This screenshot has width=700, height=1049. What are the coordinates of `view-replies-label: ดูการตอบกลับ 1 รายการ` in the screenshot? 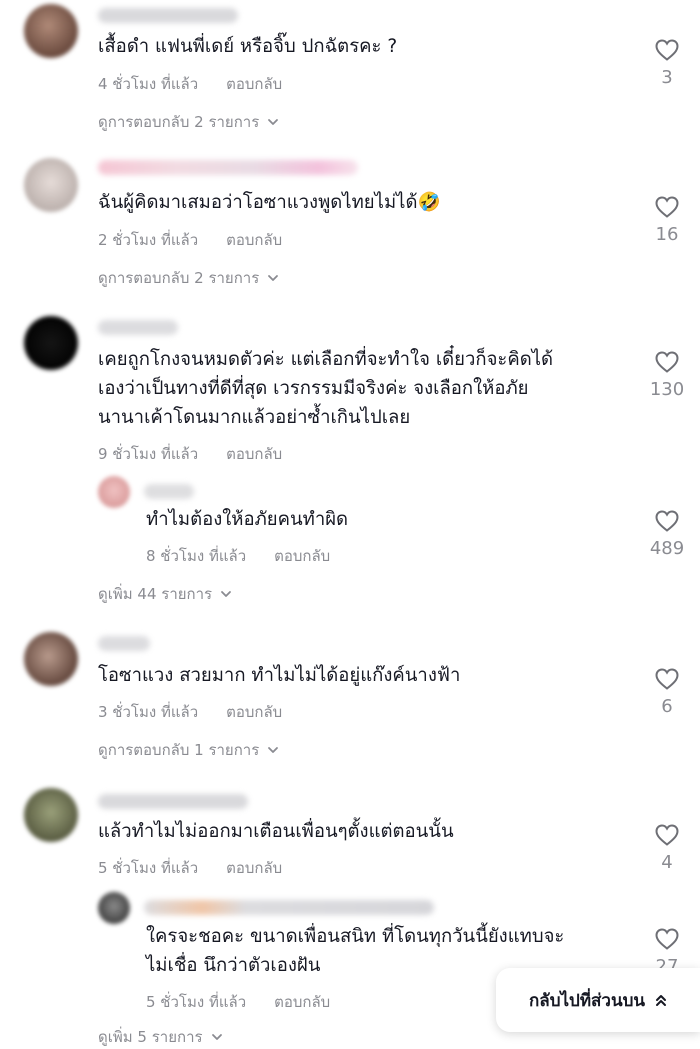 It's located at (179, 750).